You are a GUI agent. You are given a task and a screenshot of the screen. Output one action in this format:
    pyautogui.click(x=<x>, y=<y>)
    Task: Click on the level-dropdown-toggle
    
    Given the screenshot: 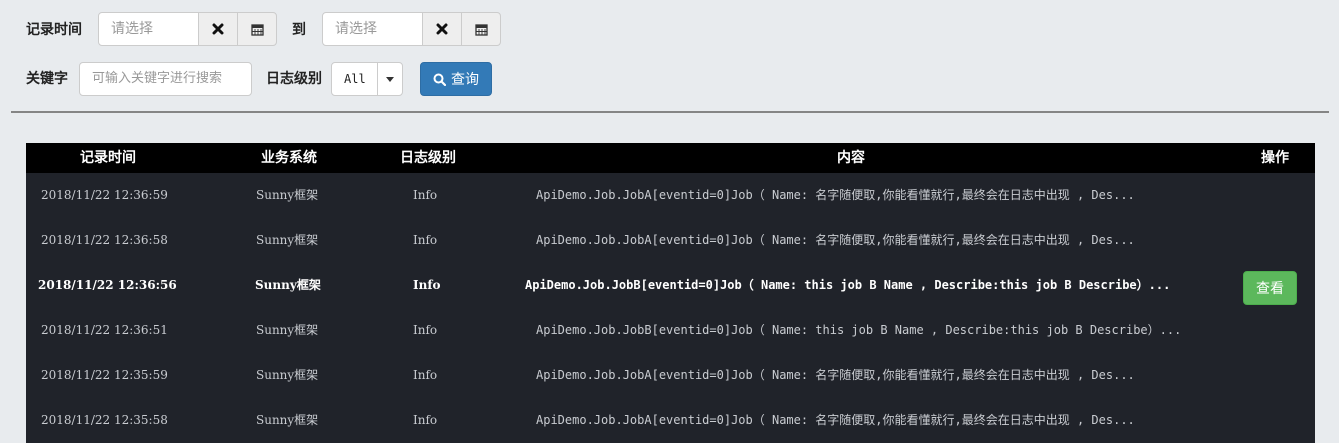 What is the action you would take?
    pyautogui.click(x=390, y=79)
    